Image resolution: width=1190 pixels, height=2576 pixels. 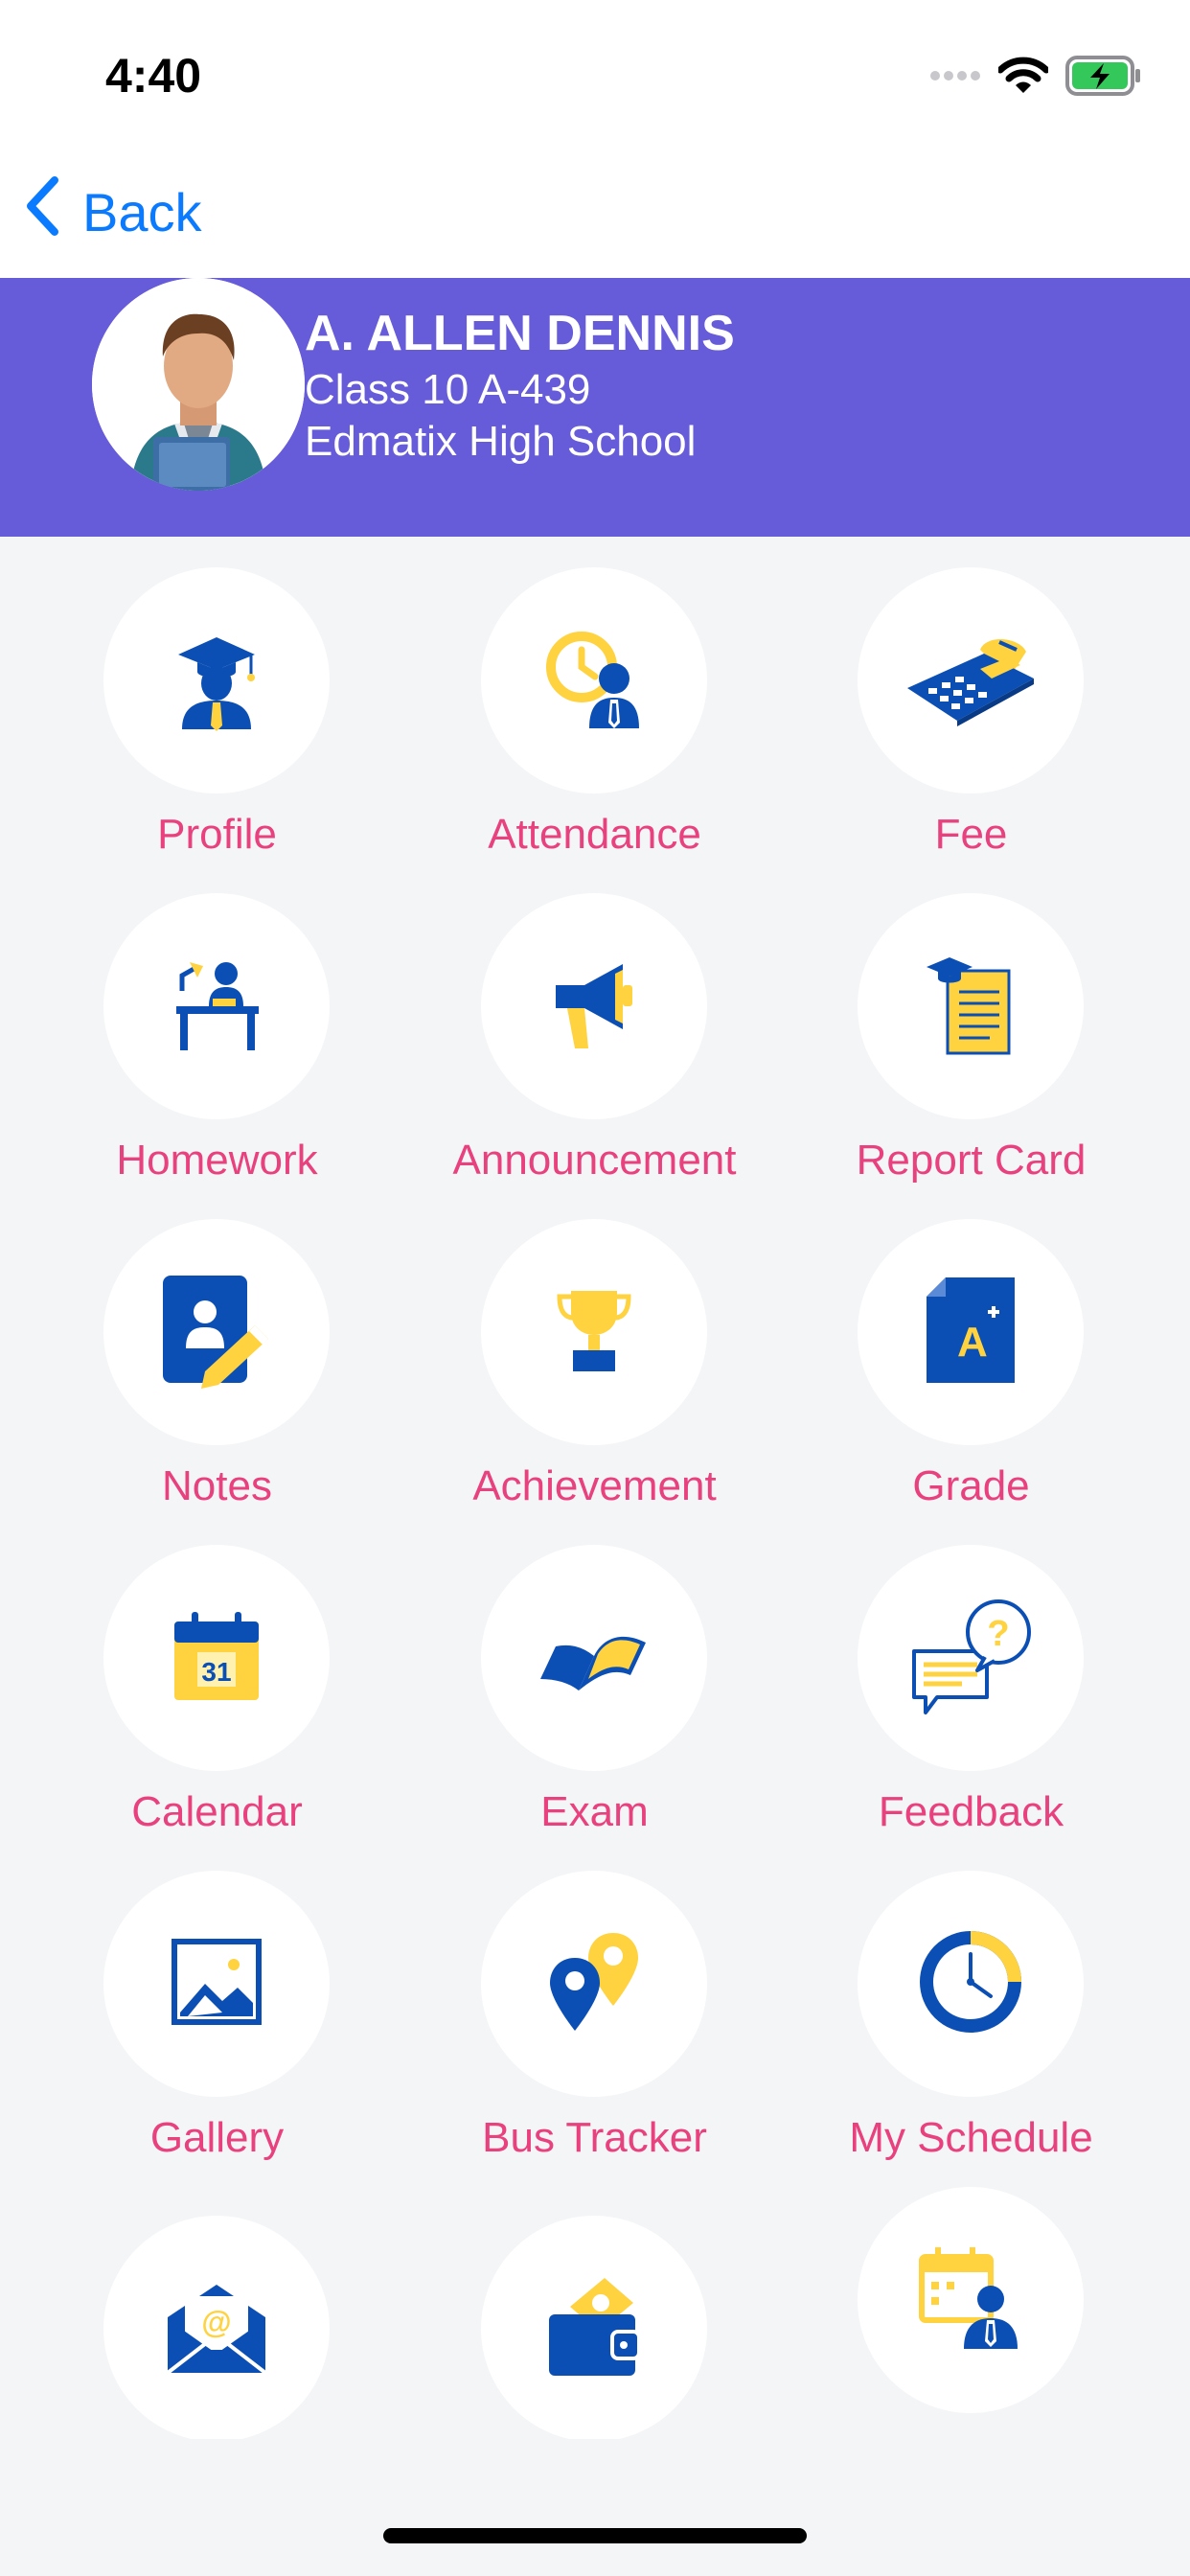 I want to click on student-desk-icon, so click(x=217, y=1006).